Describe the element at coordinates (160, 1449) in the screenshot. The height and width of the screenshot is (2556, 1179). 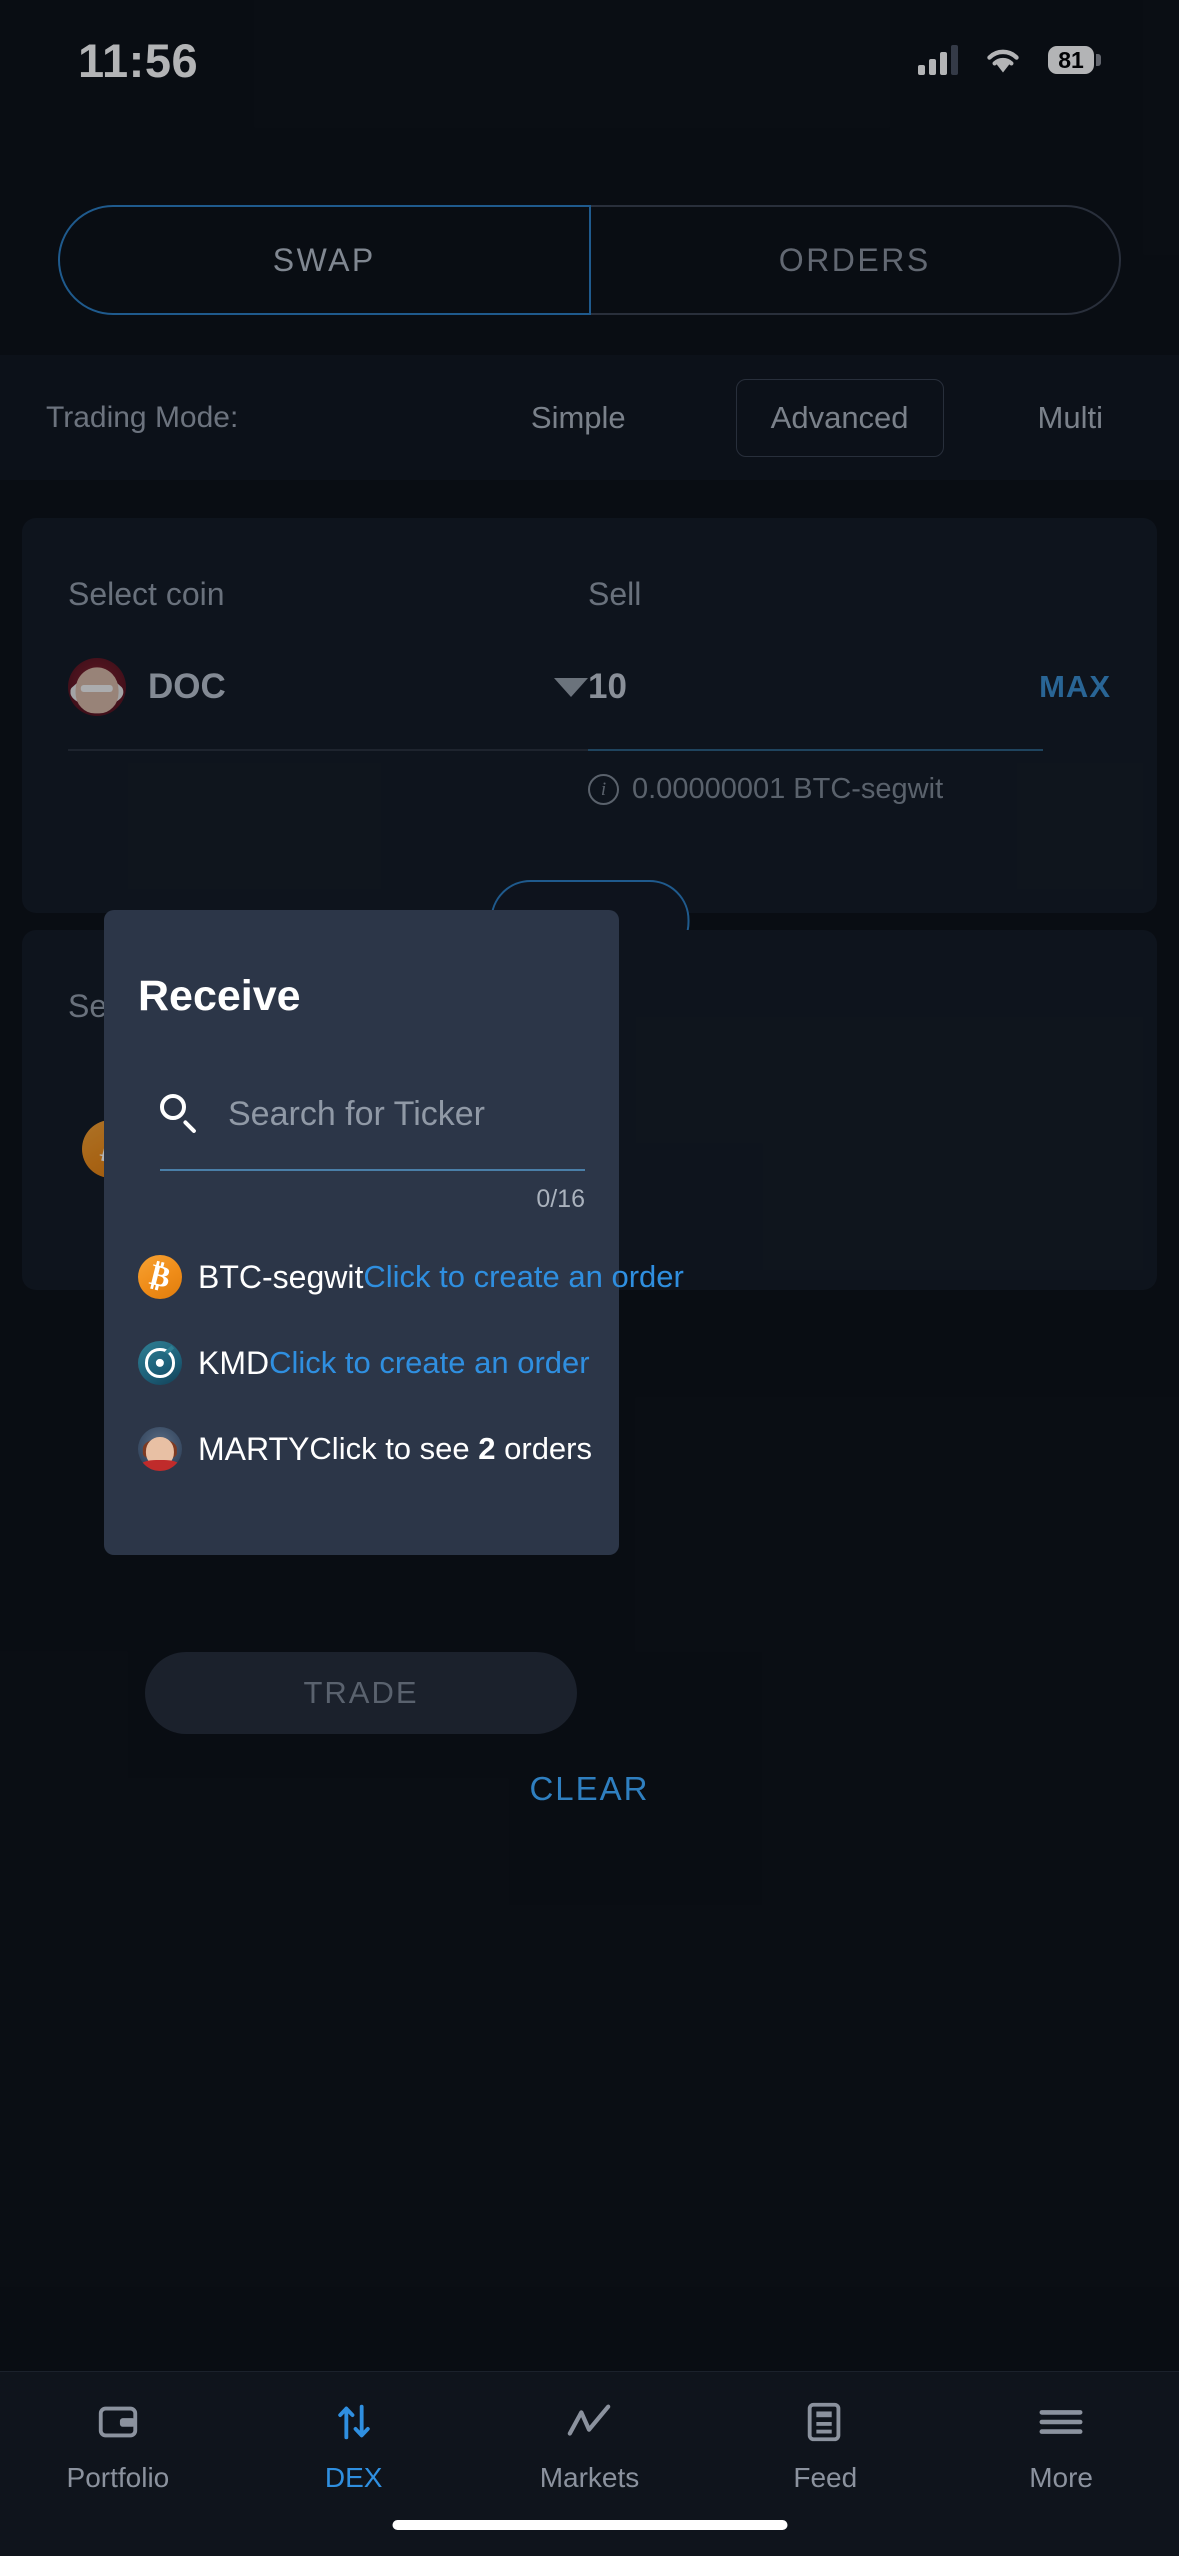
I see `marty-coin-icon` at that location.